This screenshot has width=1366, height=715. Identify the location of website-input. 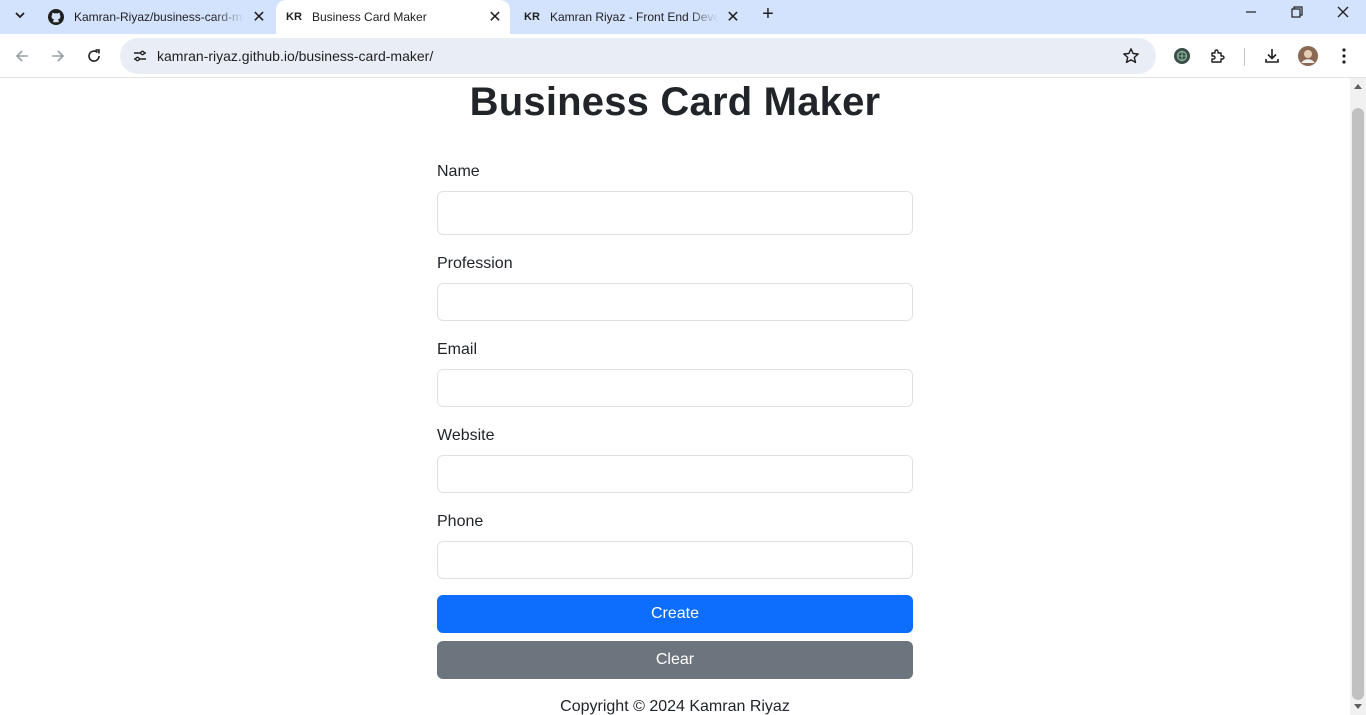
(675, 474).